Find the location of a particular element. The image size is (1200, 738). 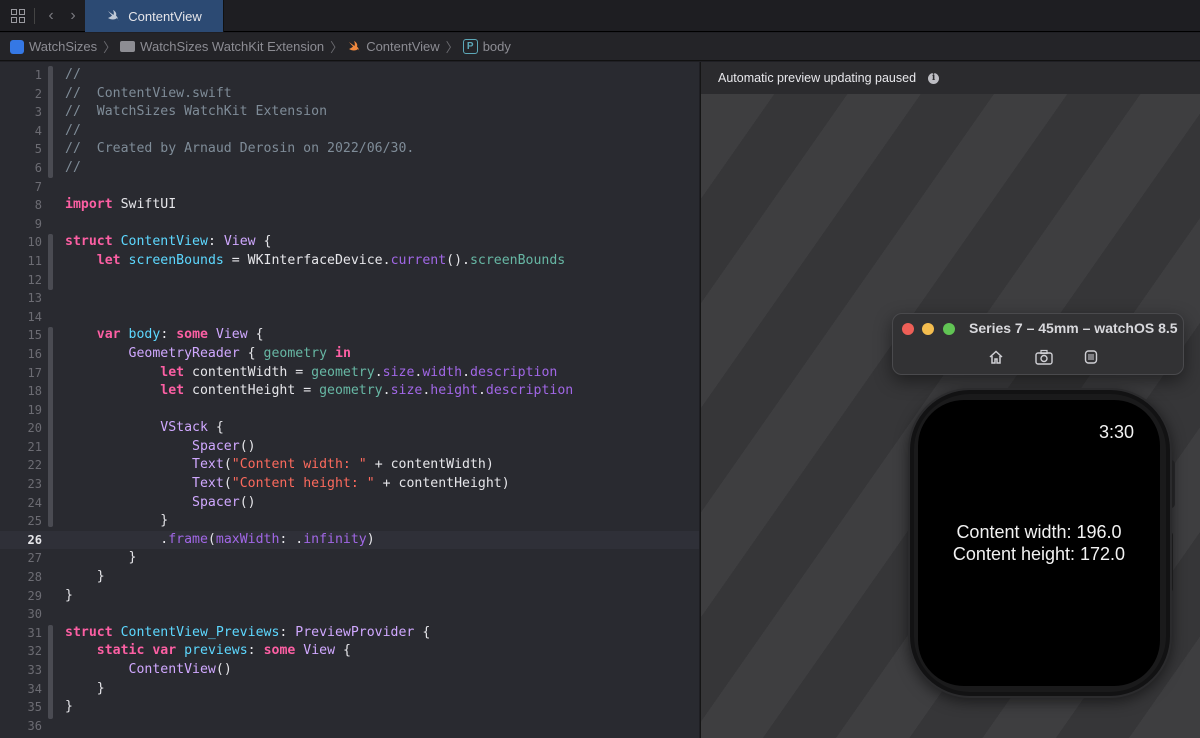

code-text: import SwiftUI is located at coordinates (120, 205).